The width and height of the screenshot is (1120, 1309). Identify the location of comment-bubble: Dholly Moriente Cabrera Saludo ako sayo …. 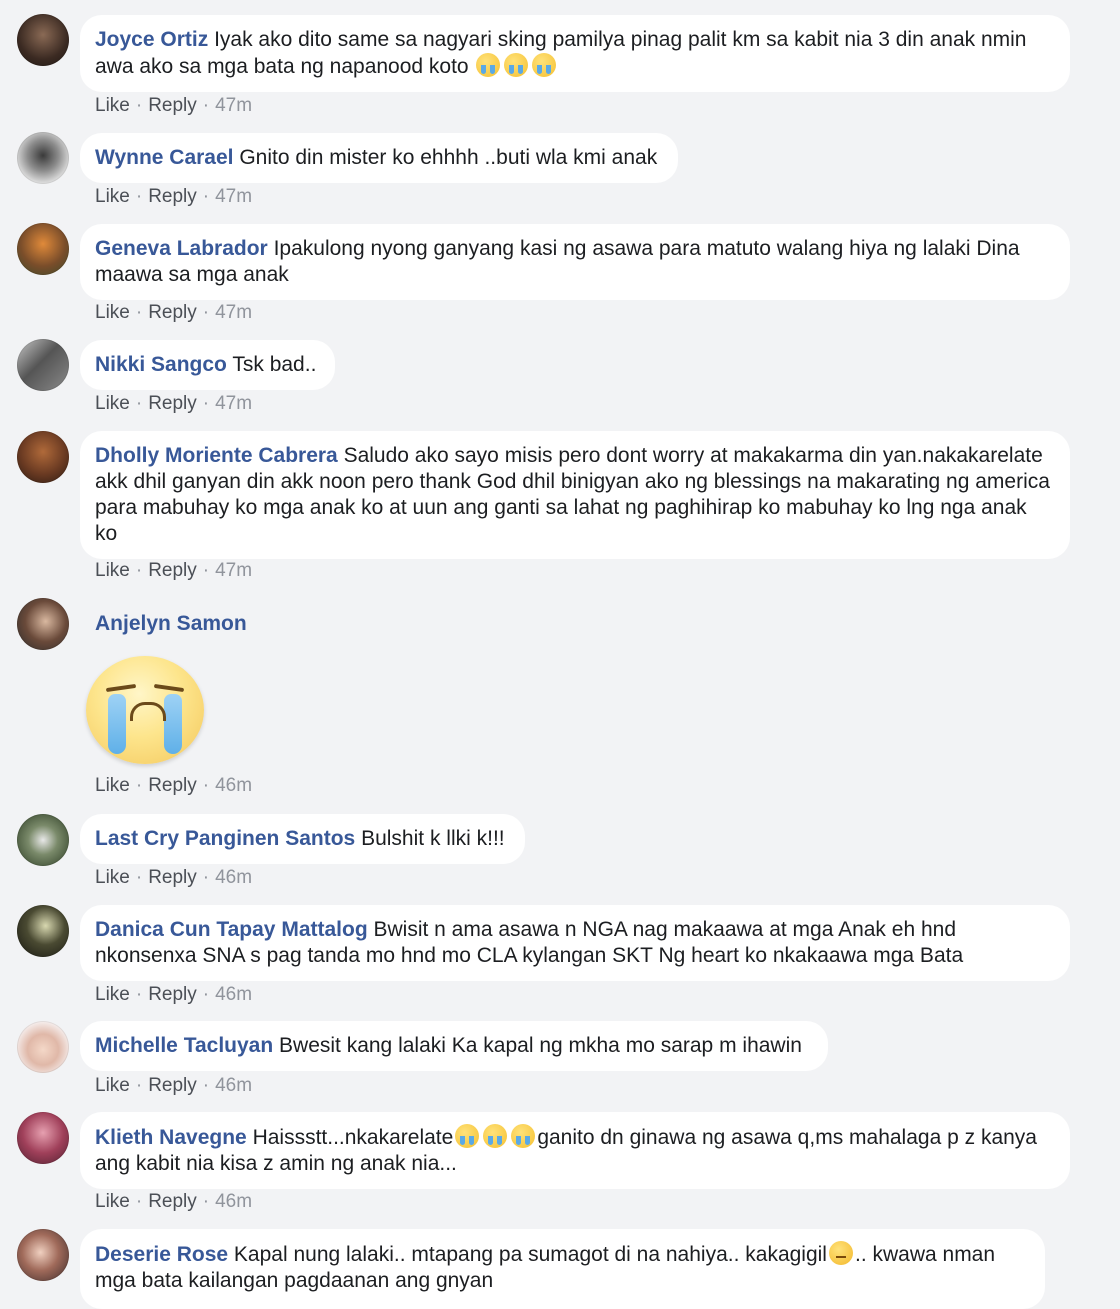
(575, 495).